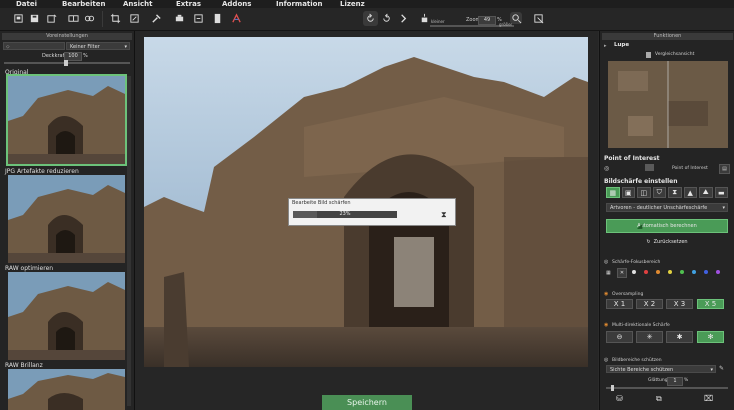 The height and width of the screenshot is (410, 734). I want to click on auto-calc-button: ◢ Automatisch berechnen, so click(667, 226).